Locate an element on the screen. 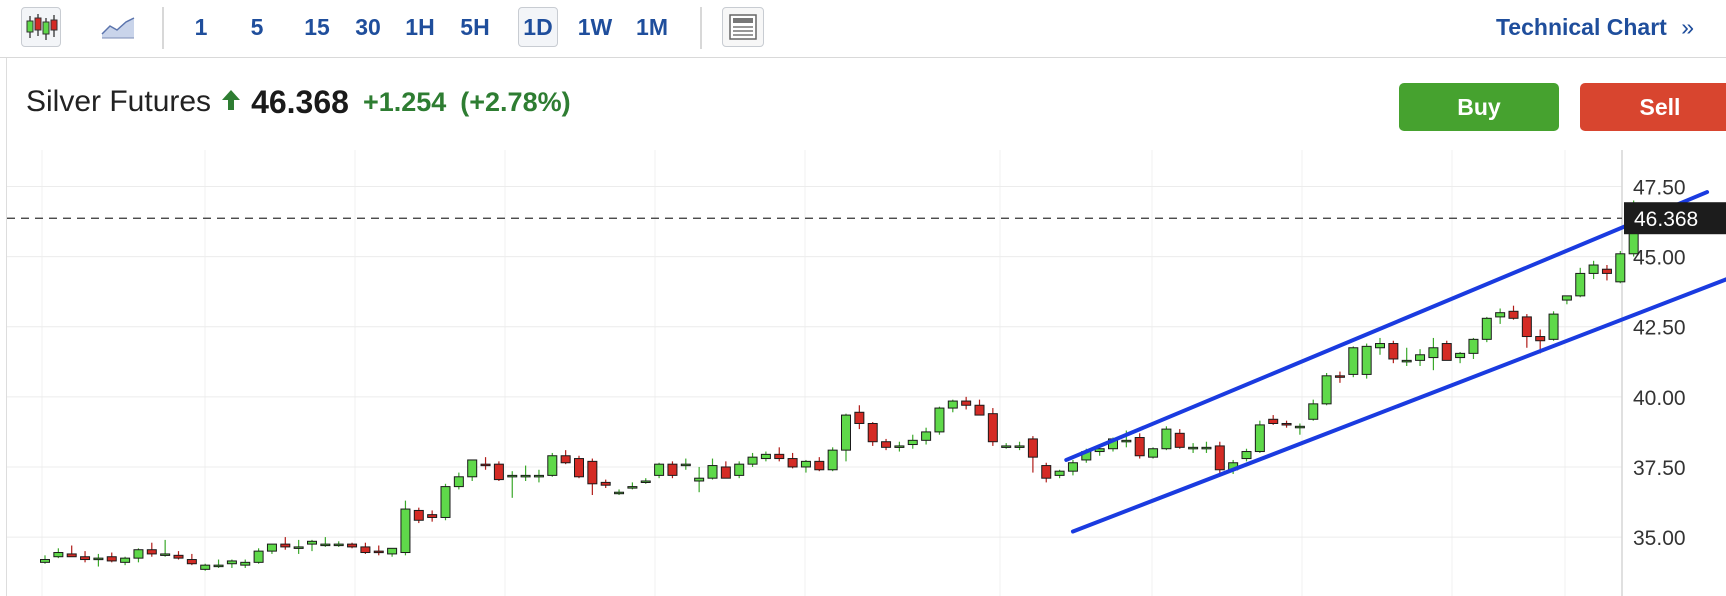 Image resolution: width=1726 pixels, height=596 pixels. sell-button: Sell is located at coordinates (1653, 107).